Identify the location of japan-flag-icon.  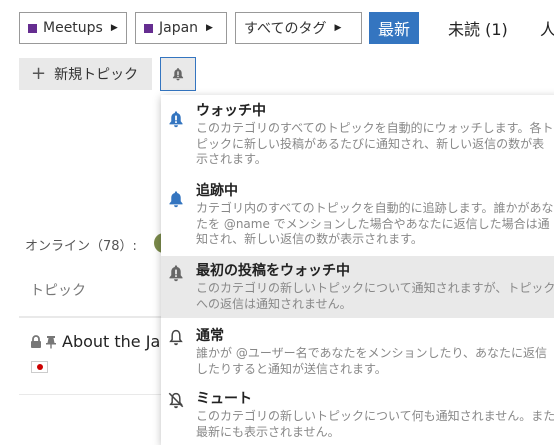
(39, 367).